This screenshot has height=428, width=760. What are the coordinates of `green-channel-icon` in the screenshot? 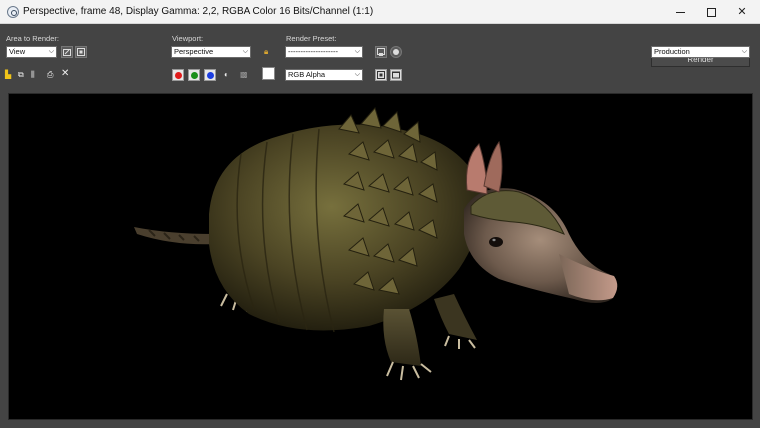 It's located at (194, 75).